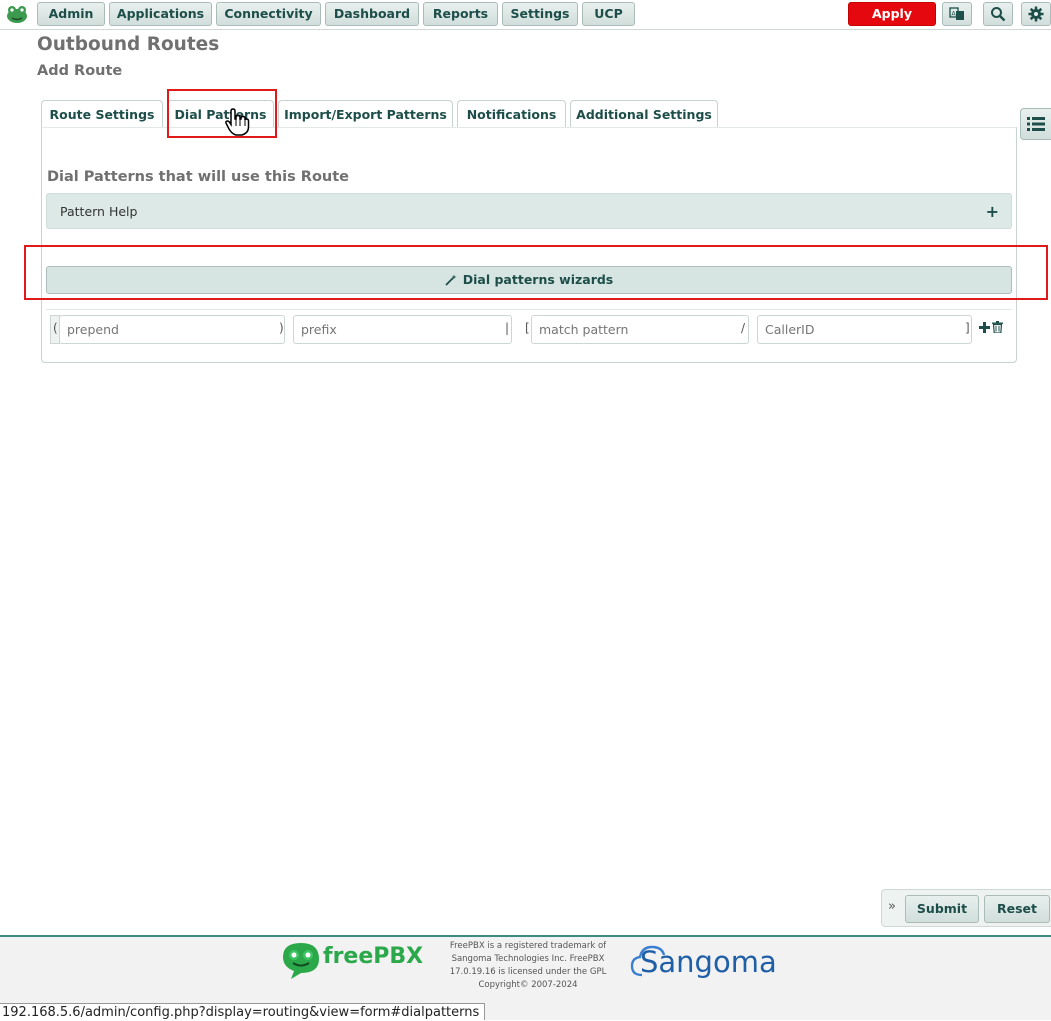 The image size is (1051, 1021). I want to click on submit-button: Submit, so click(942, 909).